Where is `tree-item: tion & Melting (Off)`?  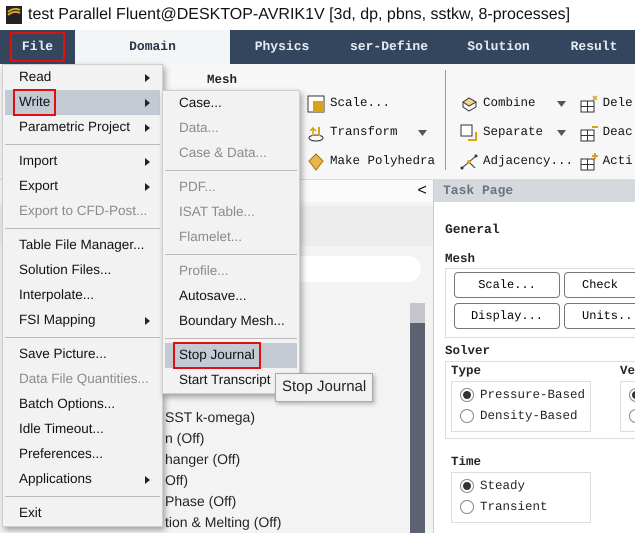
tree-item: tion & Melting (Off) is located at coordinates (223, 522).